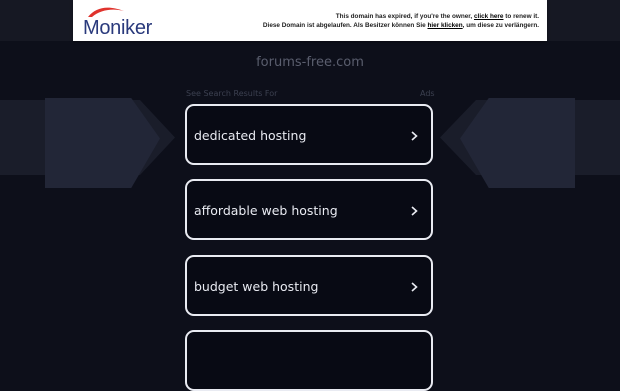 This screenshot has height=391, width=620. I want to click on renew-link-de: hier klicken, so click(444, 25).